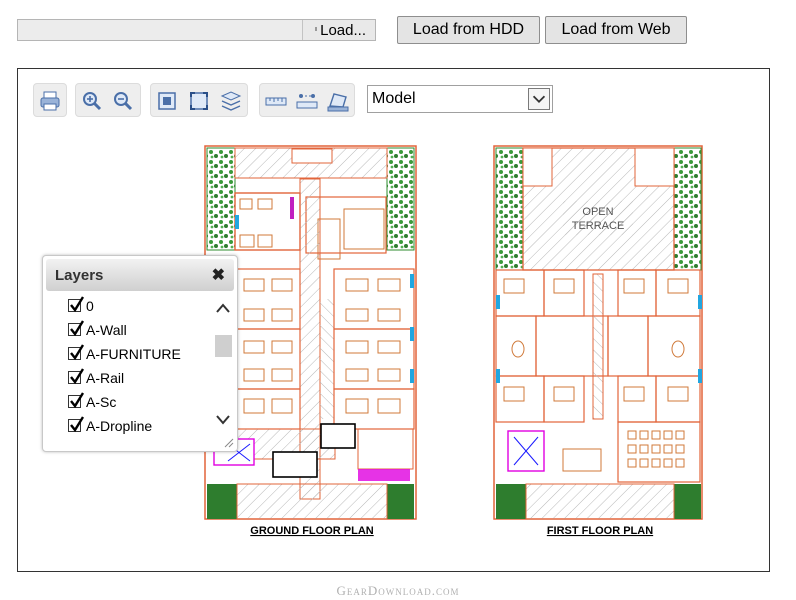 Image resolution: width=796 pixels, height=600 pixels. Describe the element at coordinates (598, 226) in the screenshot. I see `terrace-label-line2: TERRACE` at that location.